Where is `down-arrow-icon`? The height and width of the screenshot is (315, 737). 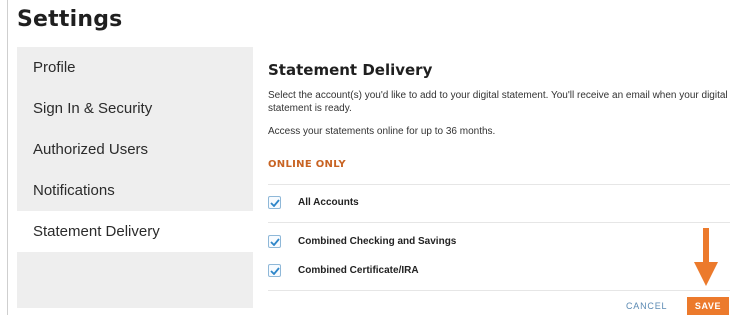
down-arrow-icon is located at coordinates (706, 257).